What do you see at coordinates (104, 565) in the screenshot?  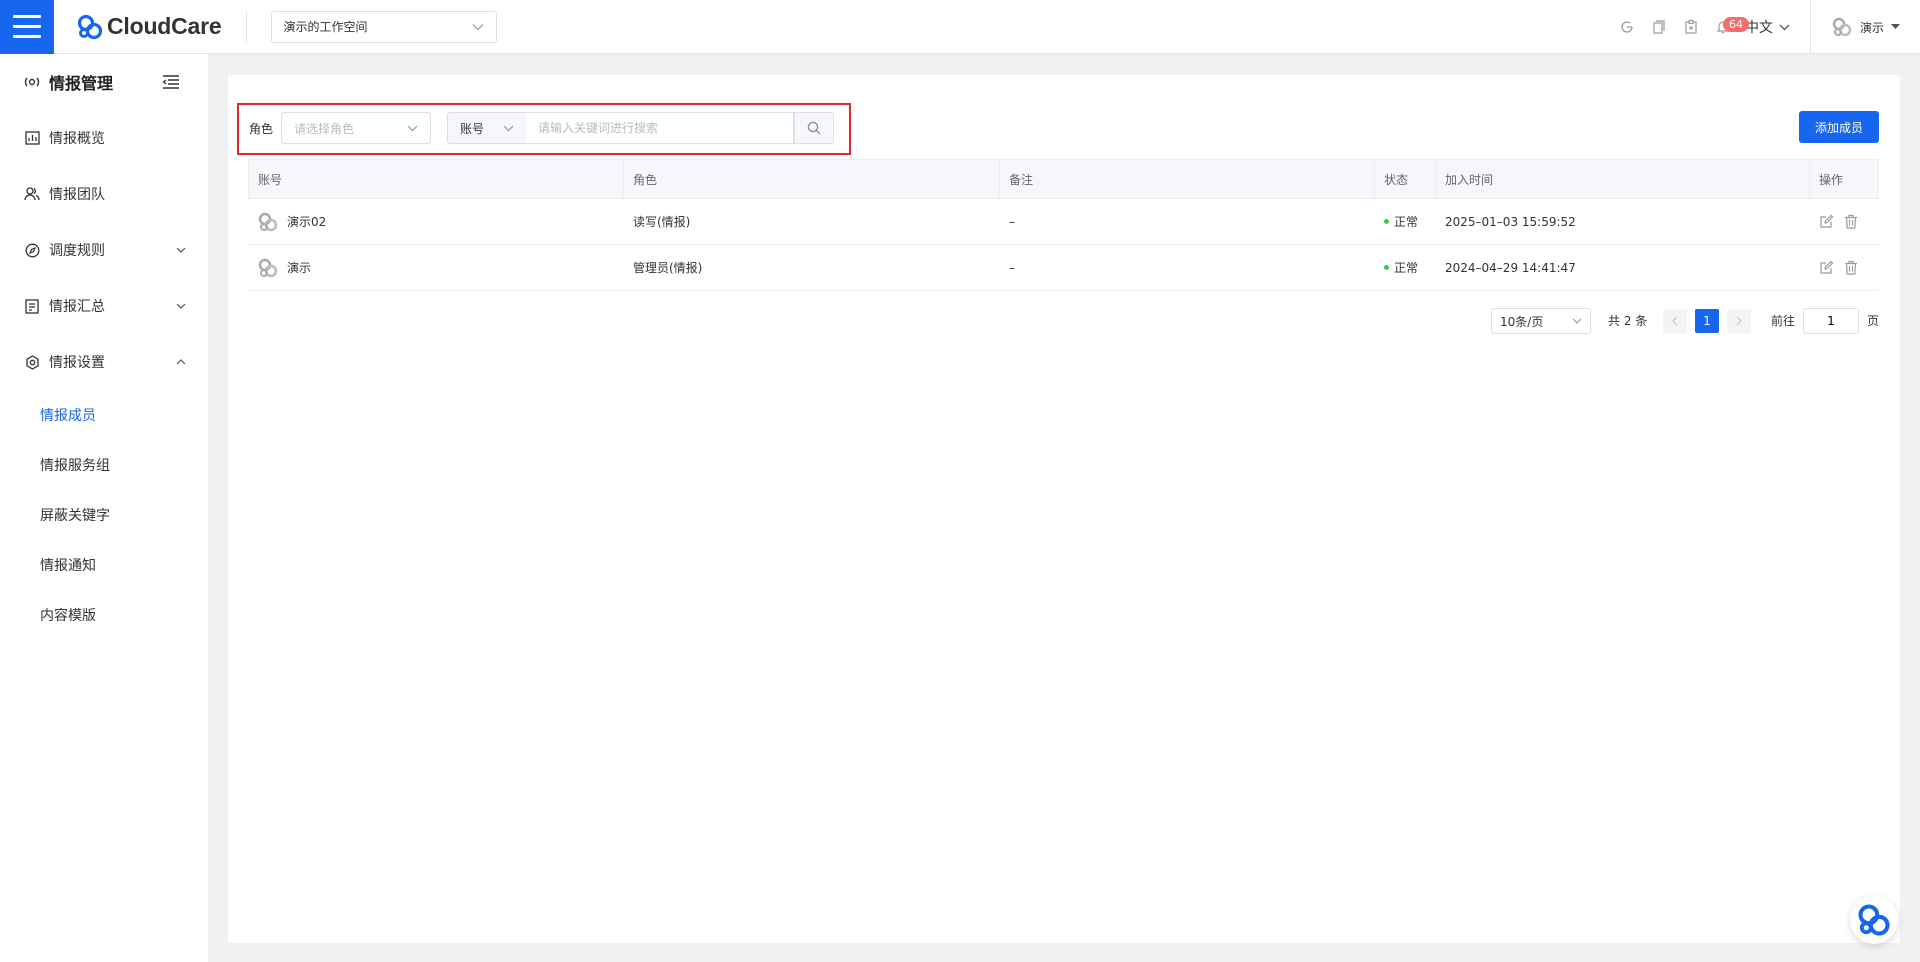 I see `sidebar-subitem-notifications: 情报通知` at bounding box center [104, 565].